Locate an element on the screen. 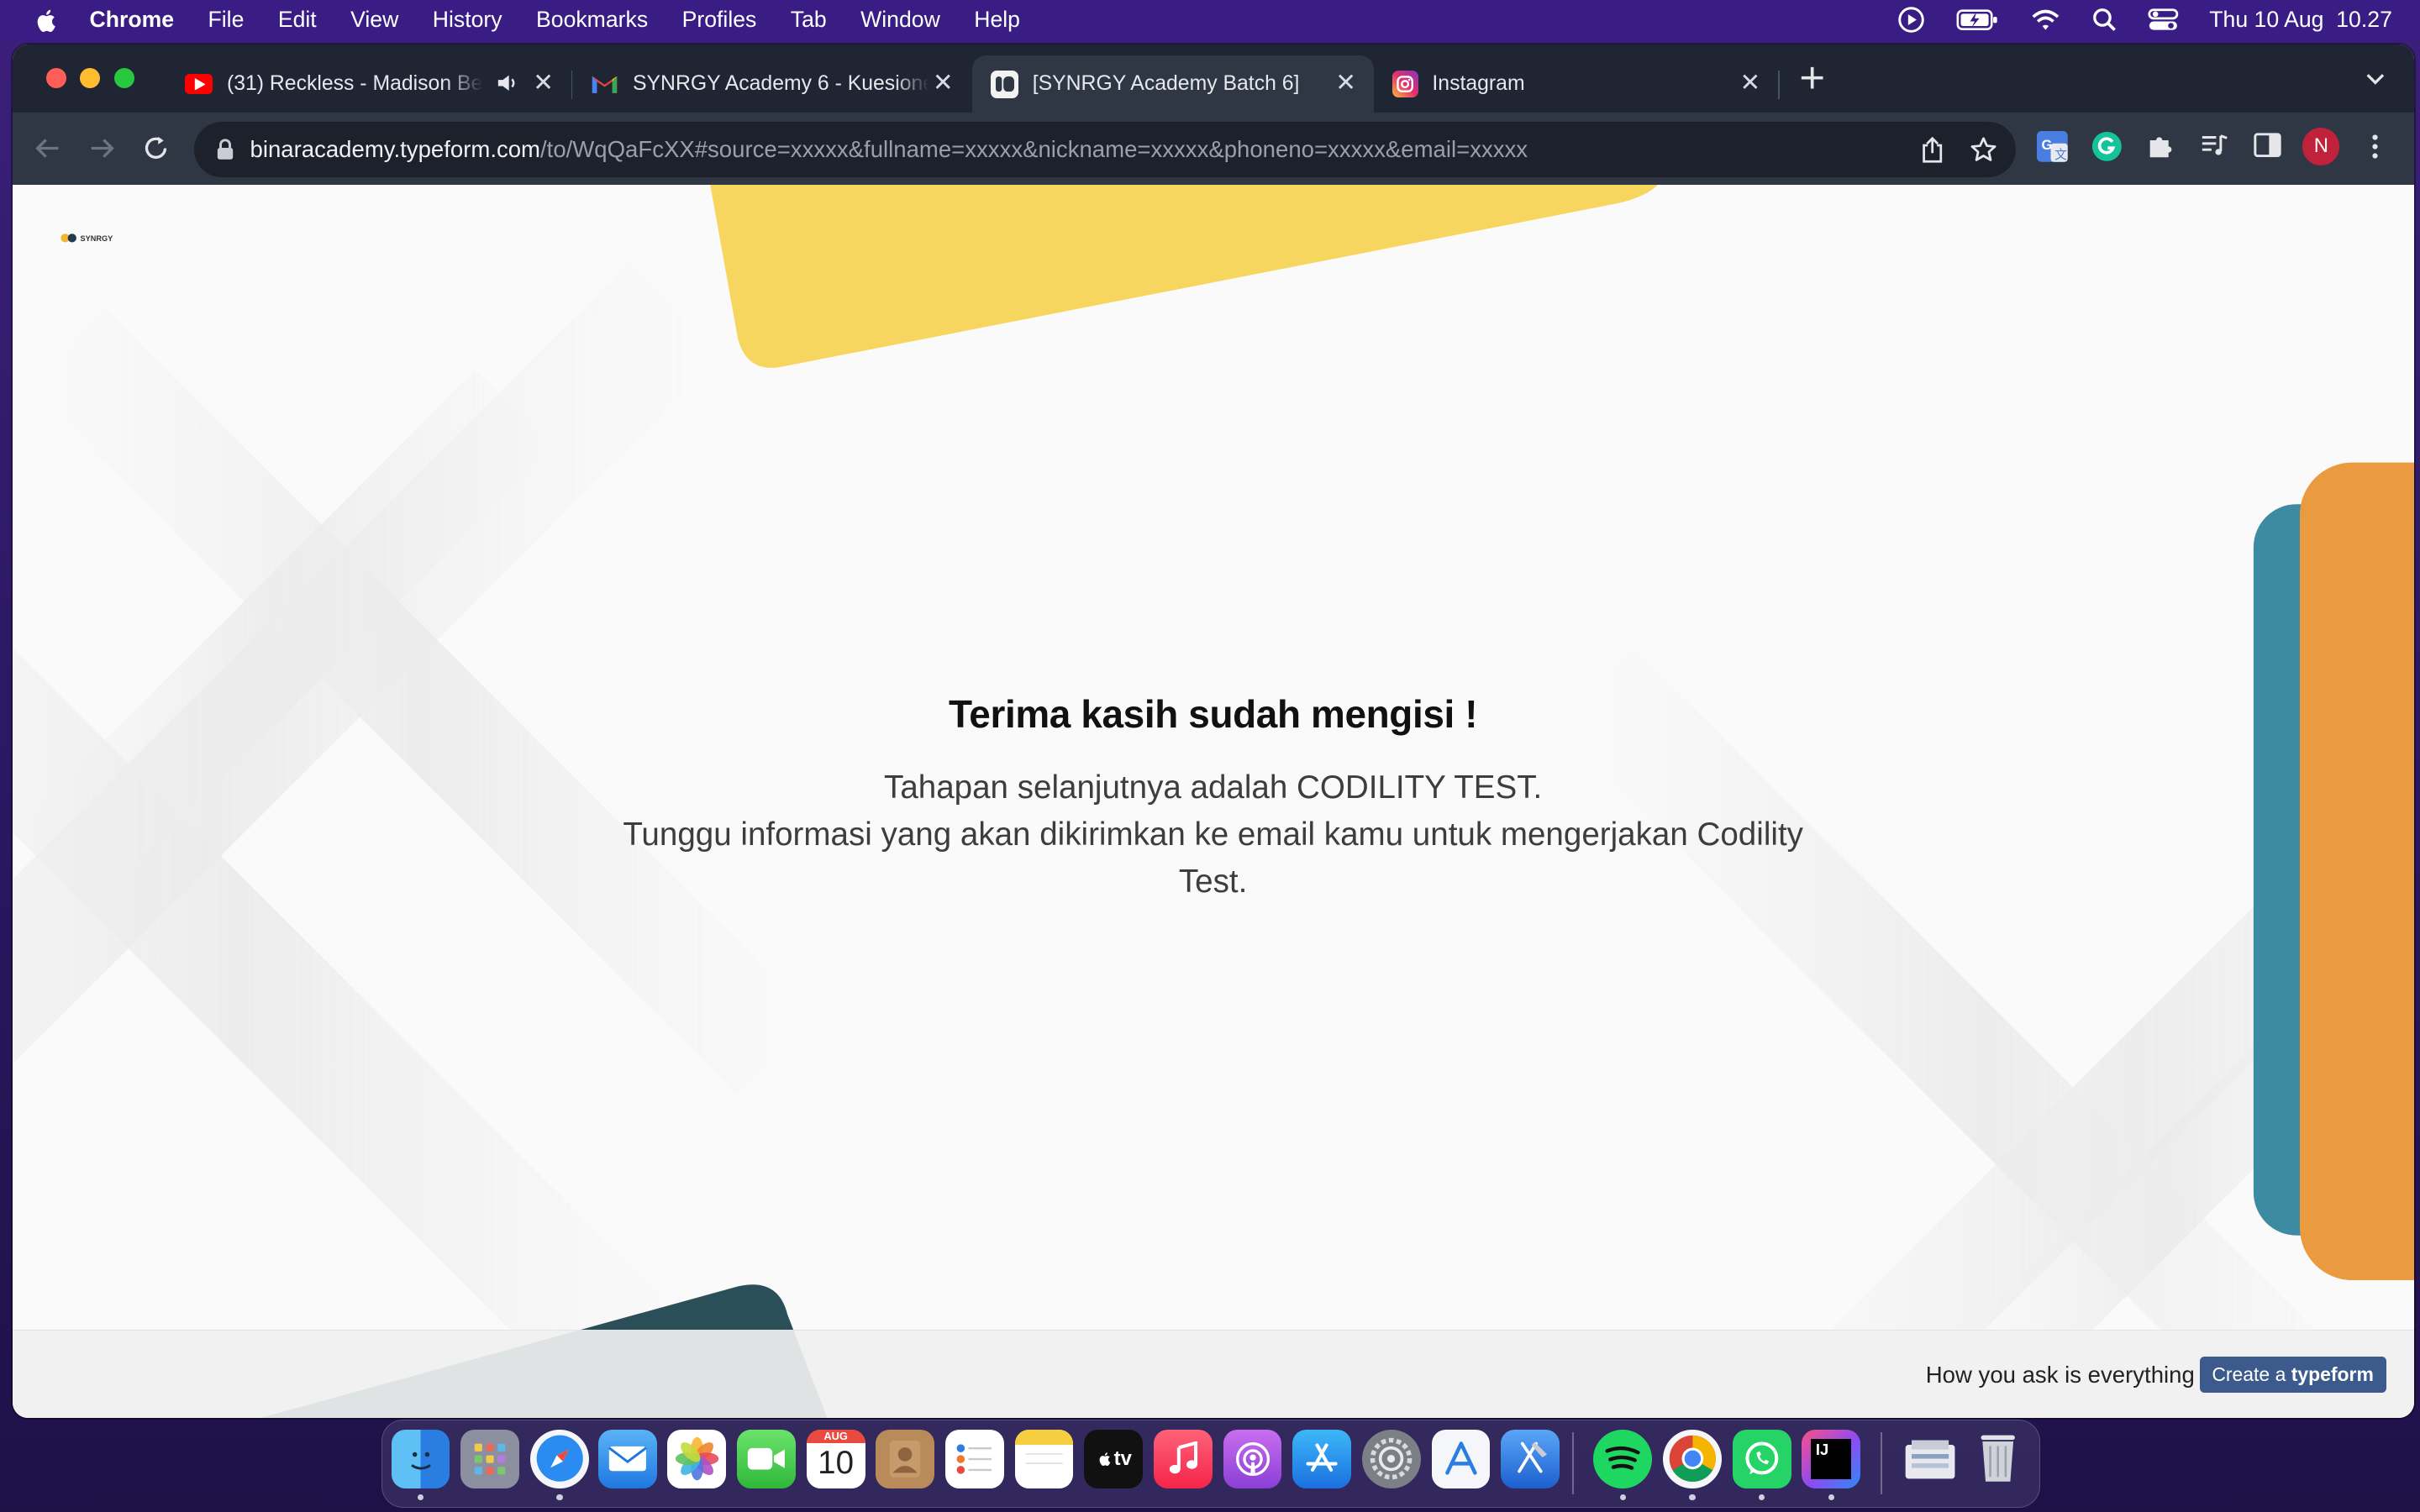  menu-clock: Thu 10 Aug 10.27 is located at coordinates (2300, 20).